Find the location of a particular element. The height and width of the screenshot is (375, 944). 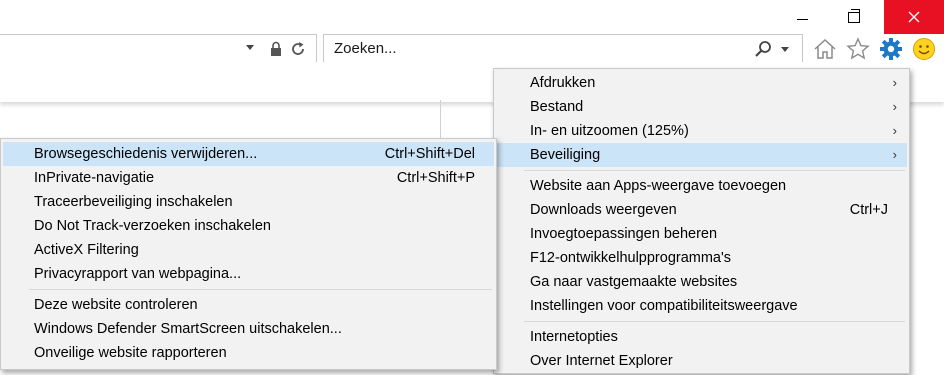

restore-button is located at coordinates (854, 17).